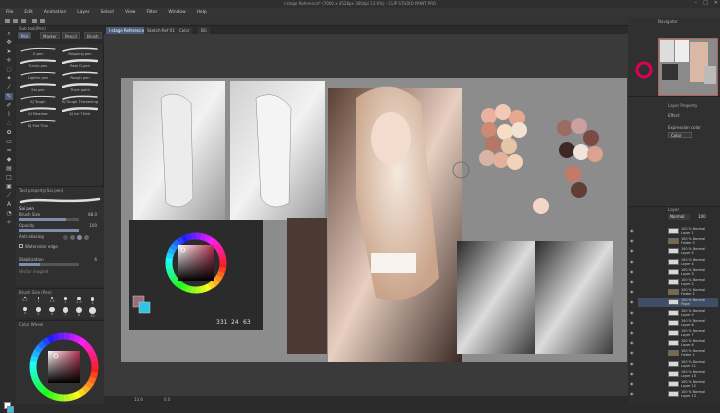  What do you see at coordinates (49, 230) in the screenshot?
I see `opacity-slider` at bounding box center [49, 230].